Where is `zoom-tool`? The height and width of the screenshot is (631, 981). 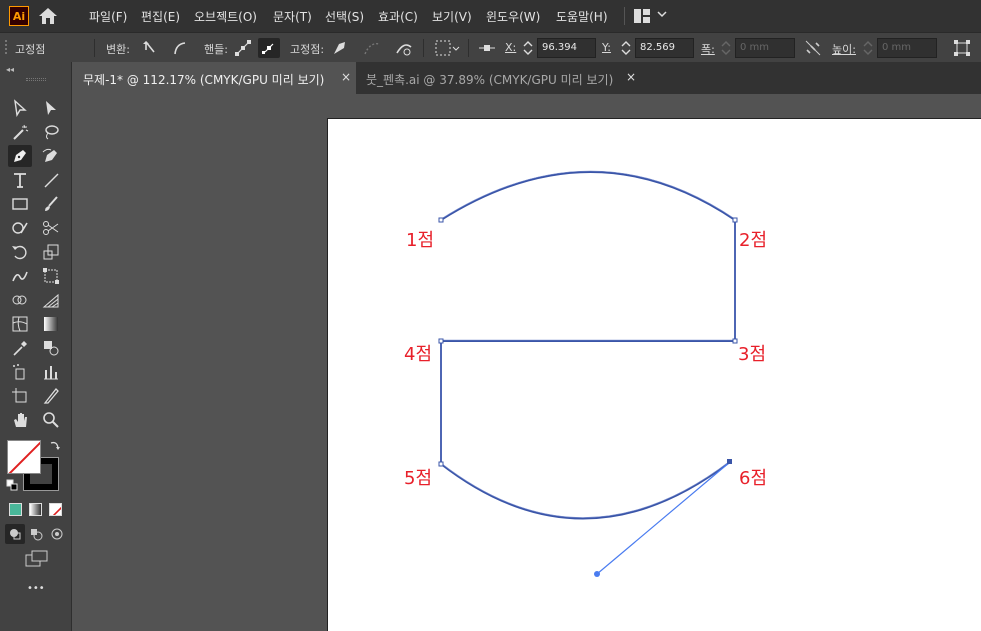 zoom-tool is located at coordinates (51, 420).